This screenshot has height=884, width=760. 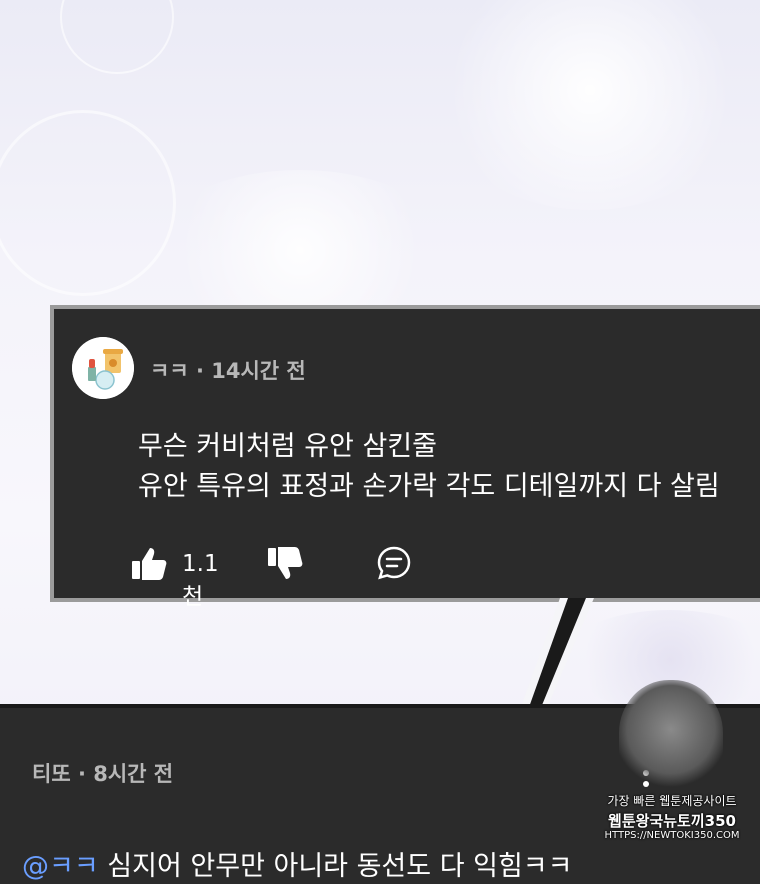 What do you see at coordinates (590, 105) in the screenshot?
I see `light-glow` at bounding box center [590, 105].